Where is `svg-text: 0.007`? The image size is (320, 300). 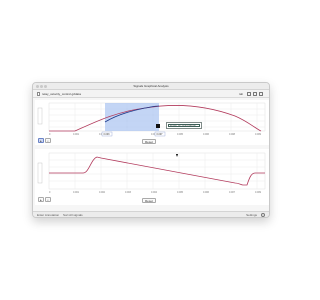 svg-text: 0.007 is located at coordinates (232, 192).